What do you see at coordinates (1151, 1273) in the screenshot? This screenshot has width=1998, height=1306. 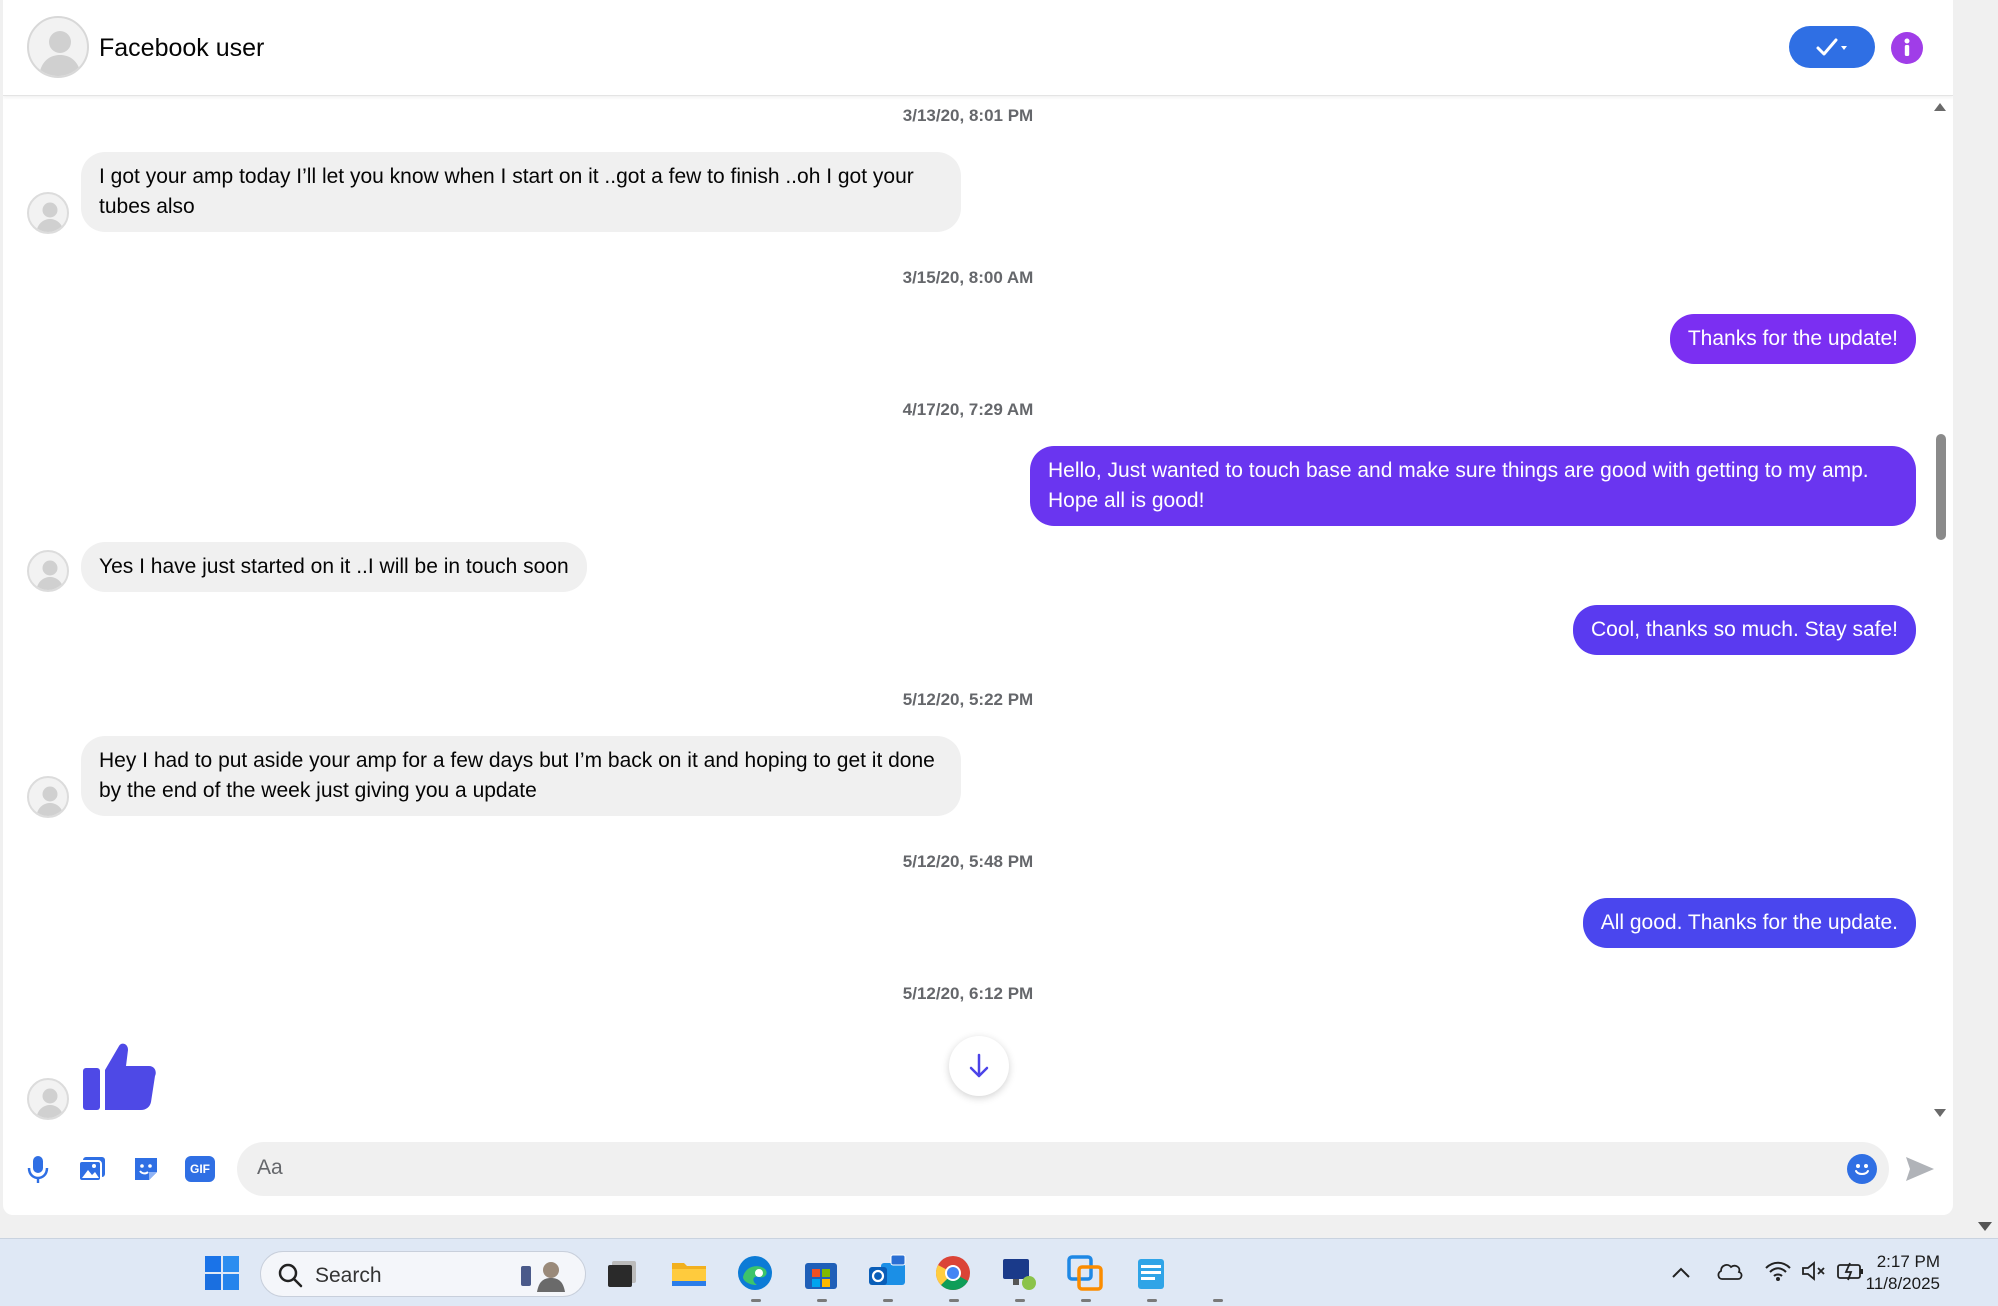 I see `notepad-icon` at bounding box center [1151, 1273].